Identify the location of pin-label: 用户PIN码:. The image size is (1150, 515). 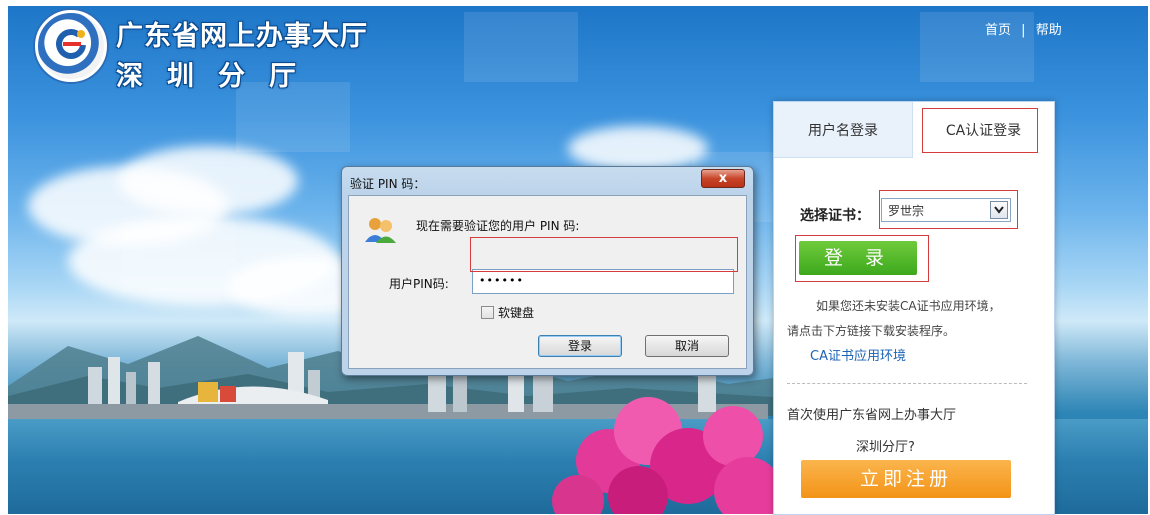
(419, 284).